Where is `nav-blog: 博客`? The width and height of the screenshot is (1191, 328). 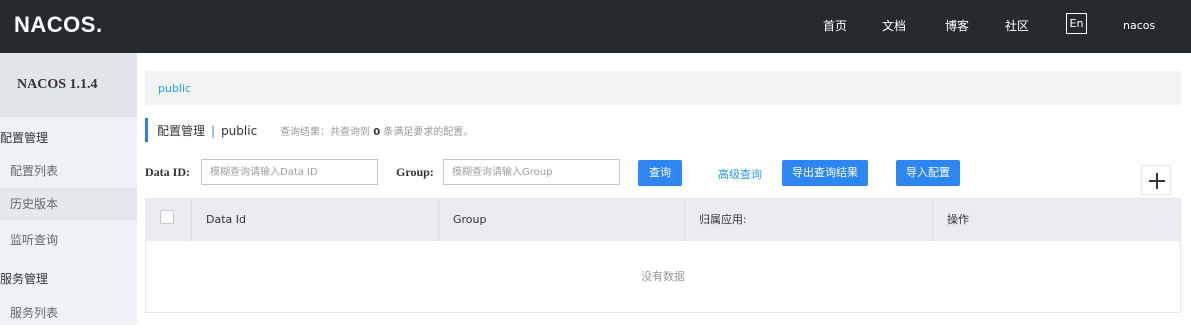
nav-blog: 博客 is located at coordinates (957, 25).